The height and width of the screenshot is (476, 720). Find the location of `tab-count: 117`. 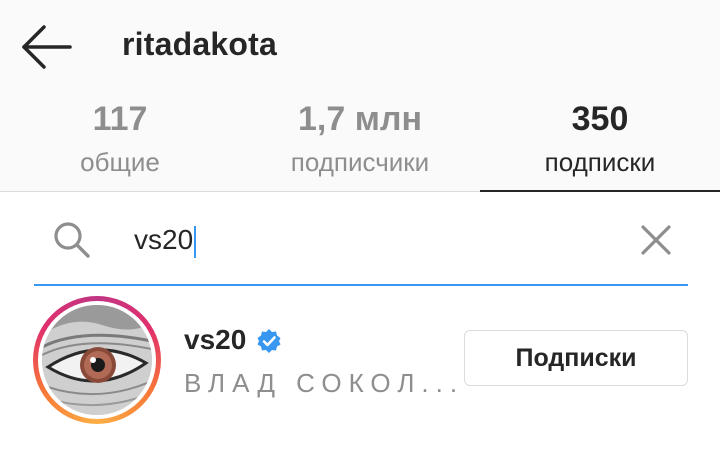

tab-count: 117 is located at coordinates (120, 119).